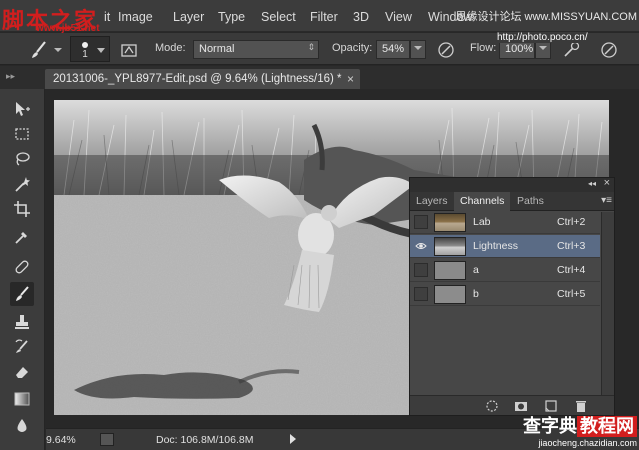  I want to click on document-size: Doc: 106.8M/106.8M, so click(205, 440).